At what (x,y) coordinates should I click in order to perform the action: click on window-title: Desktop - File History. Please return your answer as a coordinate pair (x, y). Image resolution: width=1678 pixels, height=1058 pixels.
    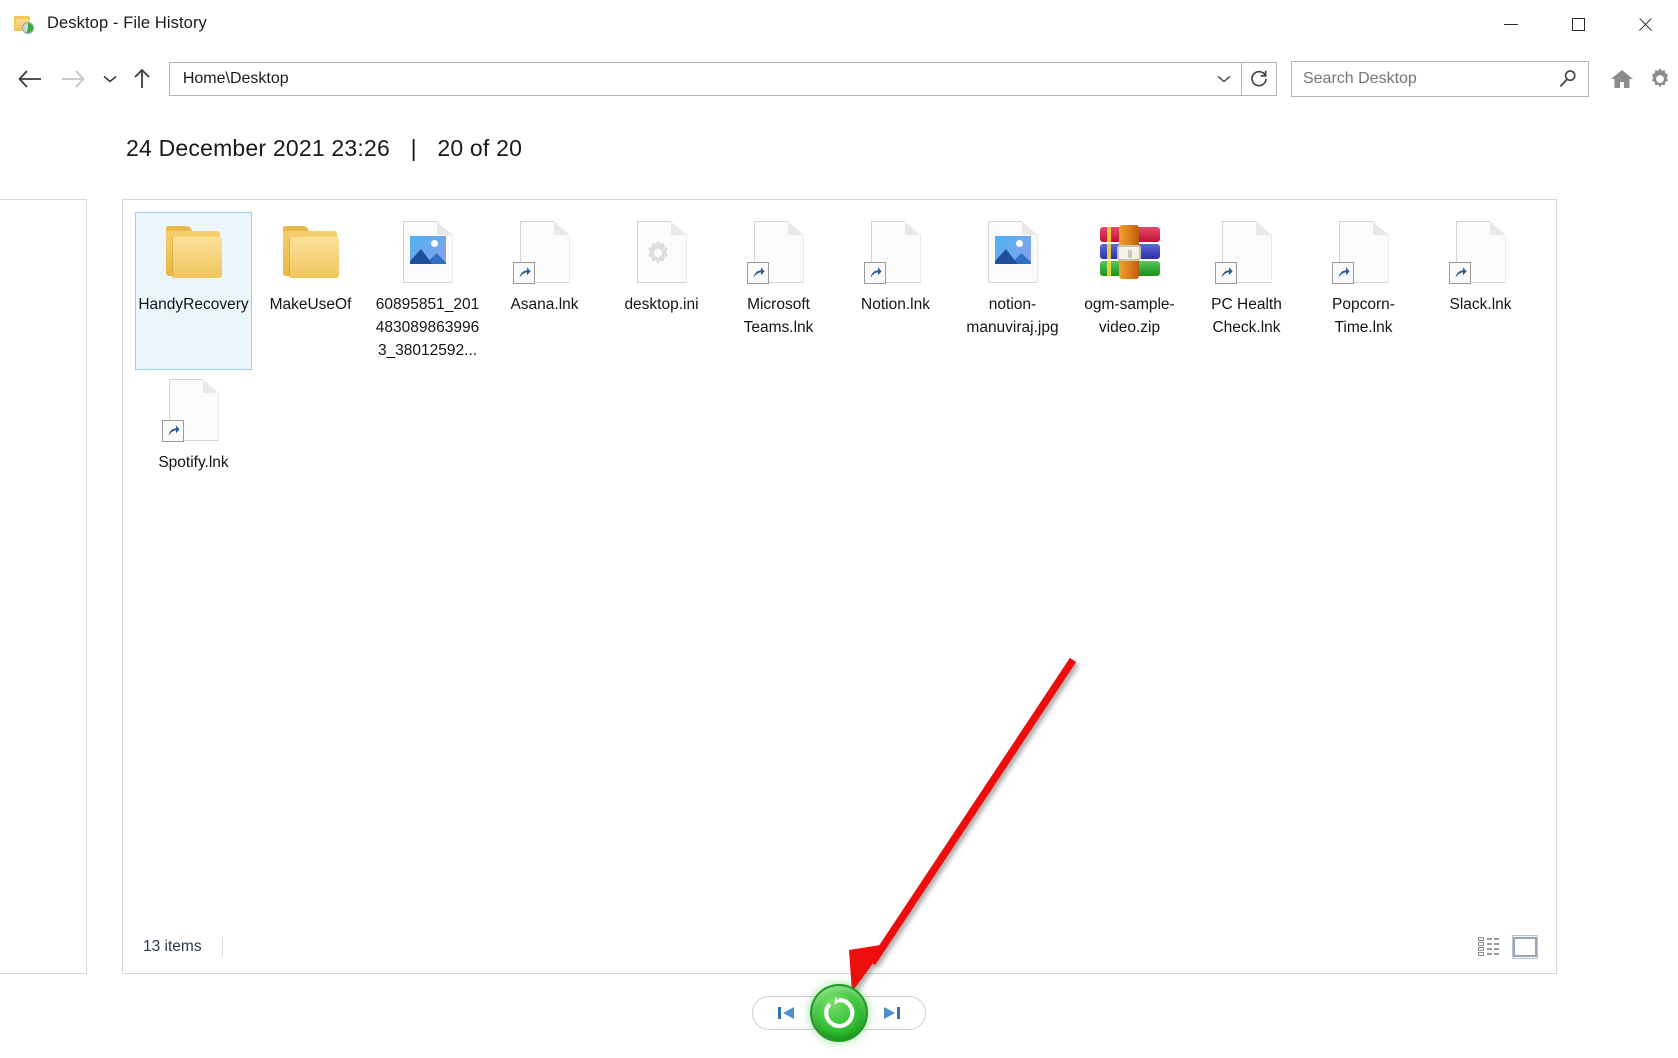
    Looking at the image, I should click on (127, 23).